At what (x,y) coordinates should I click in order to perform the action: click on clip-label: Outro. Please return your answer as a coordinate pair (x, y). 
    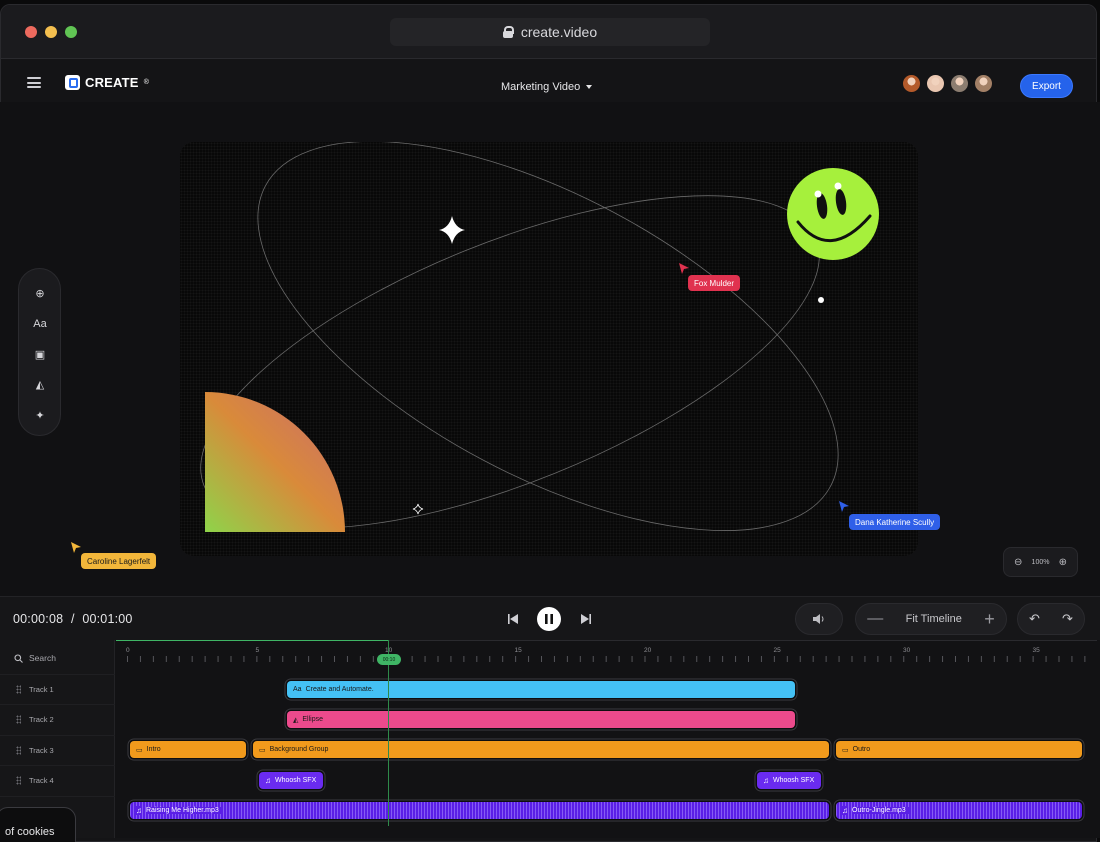
    Looking at the image, I should click on (861, 749).